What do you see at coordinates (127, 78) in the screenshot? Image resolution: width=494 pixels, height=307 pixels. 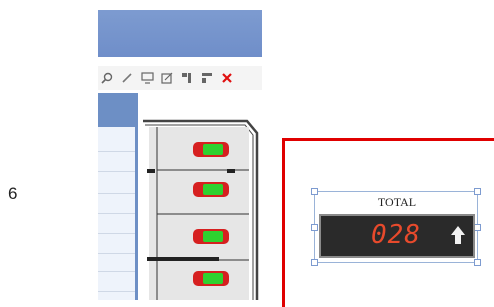 I see `pencil-icon` at bounding box center [127, 78].